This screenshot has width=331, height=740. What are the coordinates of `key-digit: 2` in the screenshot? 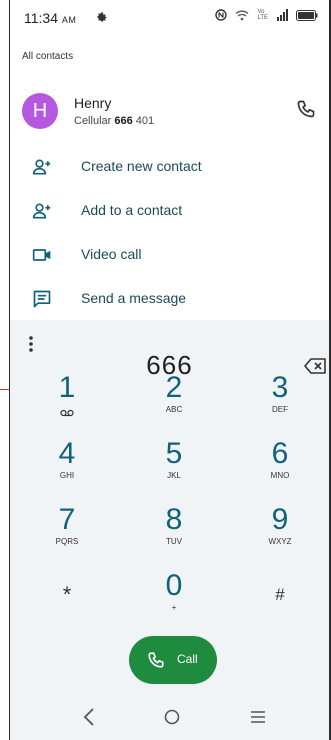 It's located at (174, 387).